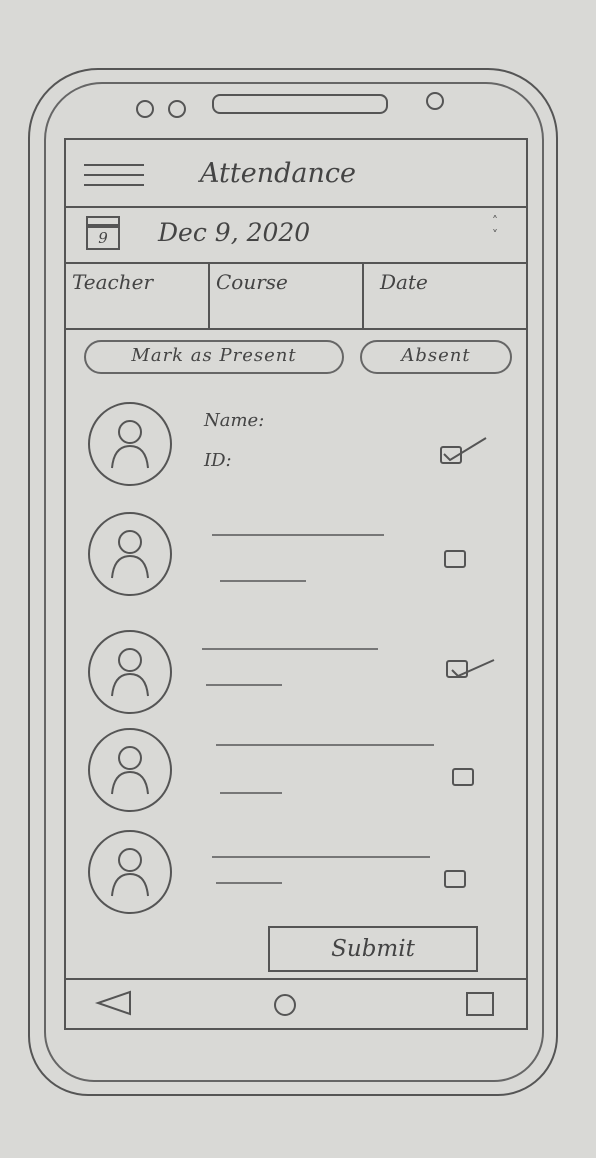 The width and height of the screenshot is (596, 1158). I want to click on submit-button: Submit, so click(373, 949).